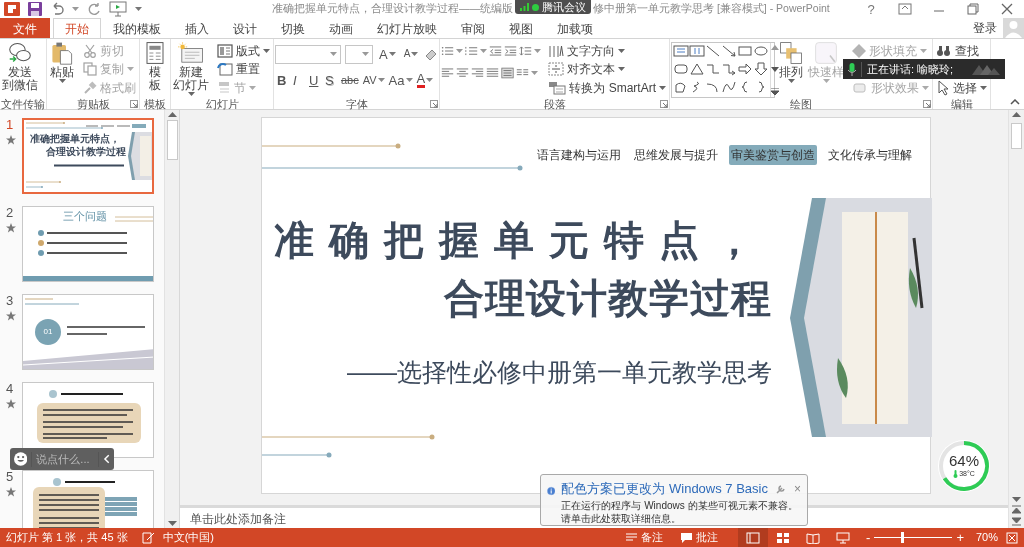 The image size is (1024, 547). I want to click on curve-icon, so click(729, 87).